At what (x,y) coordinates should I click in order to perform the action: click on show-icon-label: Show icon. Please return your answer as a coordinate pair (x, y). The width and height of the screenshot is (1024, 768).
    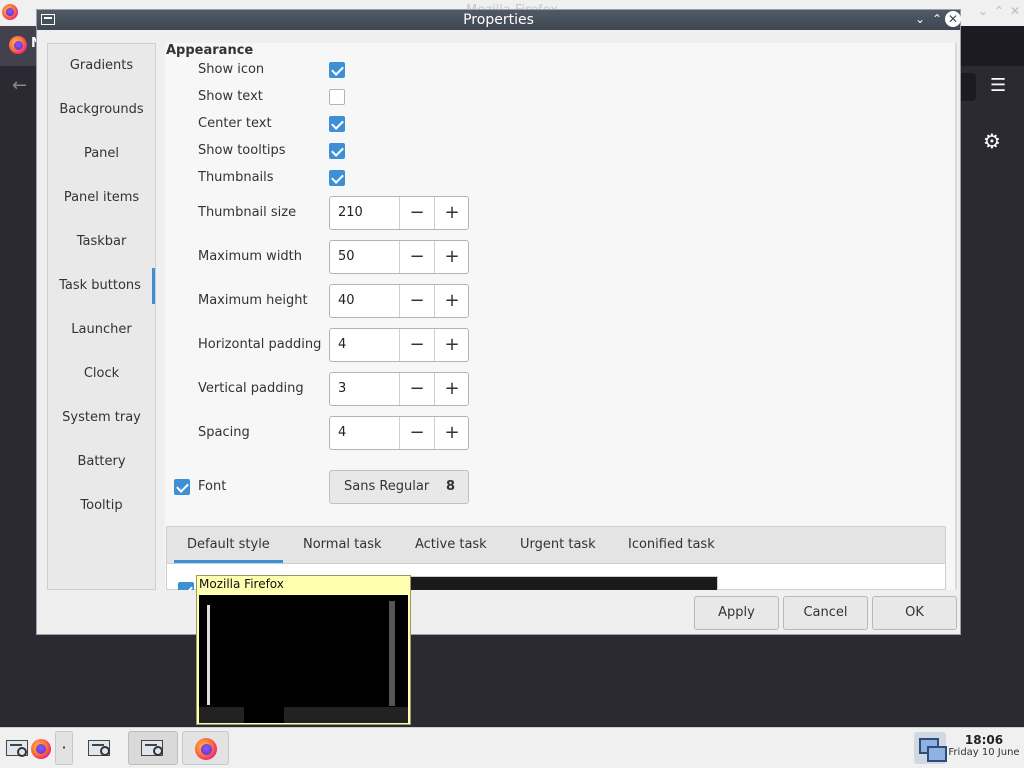
    Looking at the image, I should click on (231, 69).